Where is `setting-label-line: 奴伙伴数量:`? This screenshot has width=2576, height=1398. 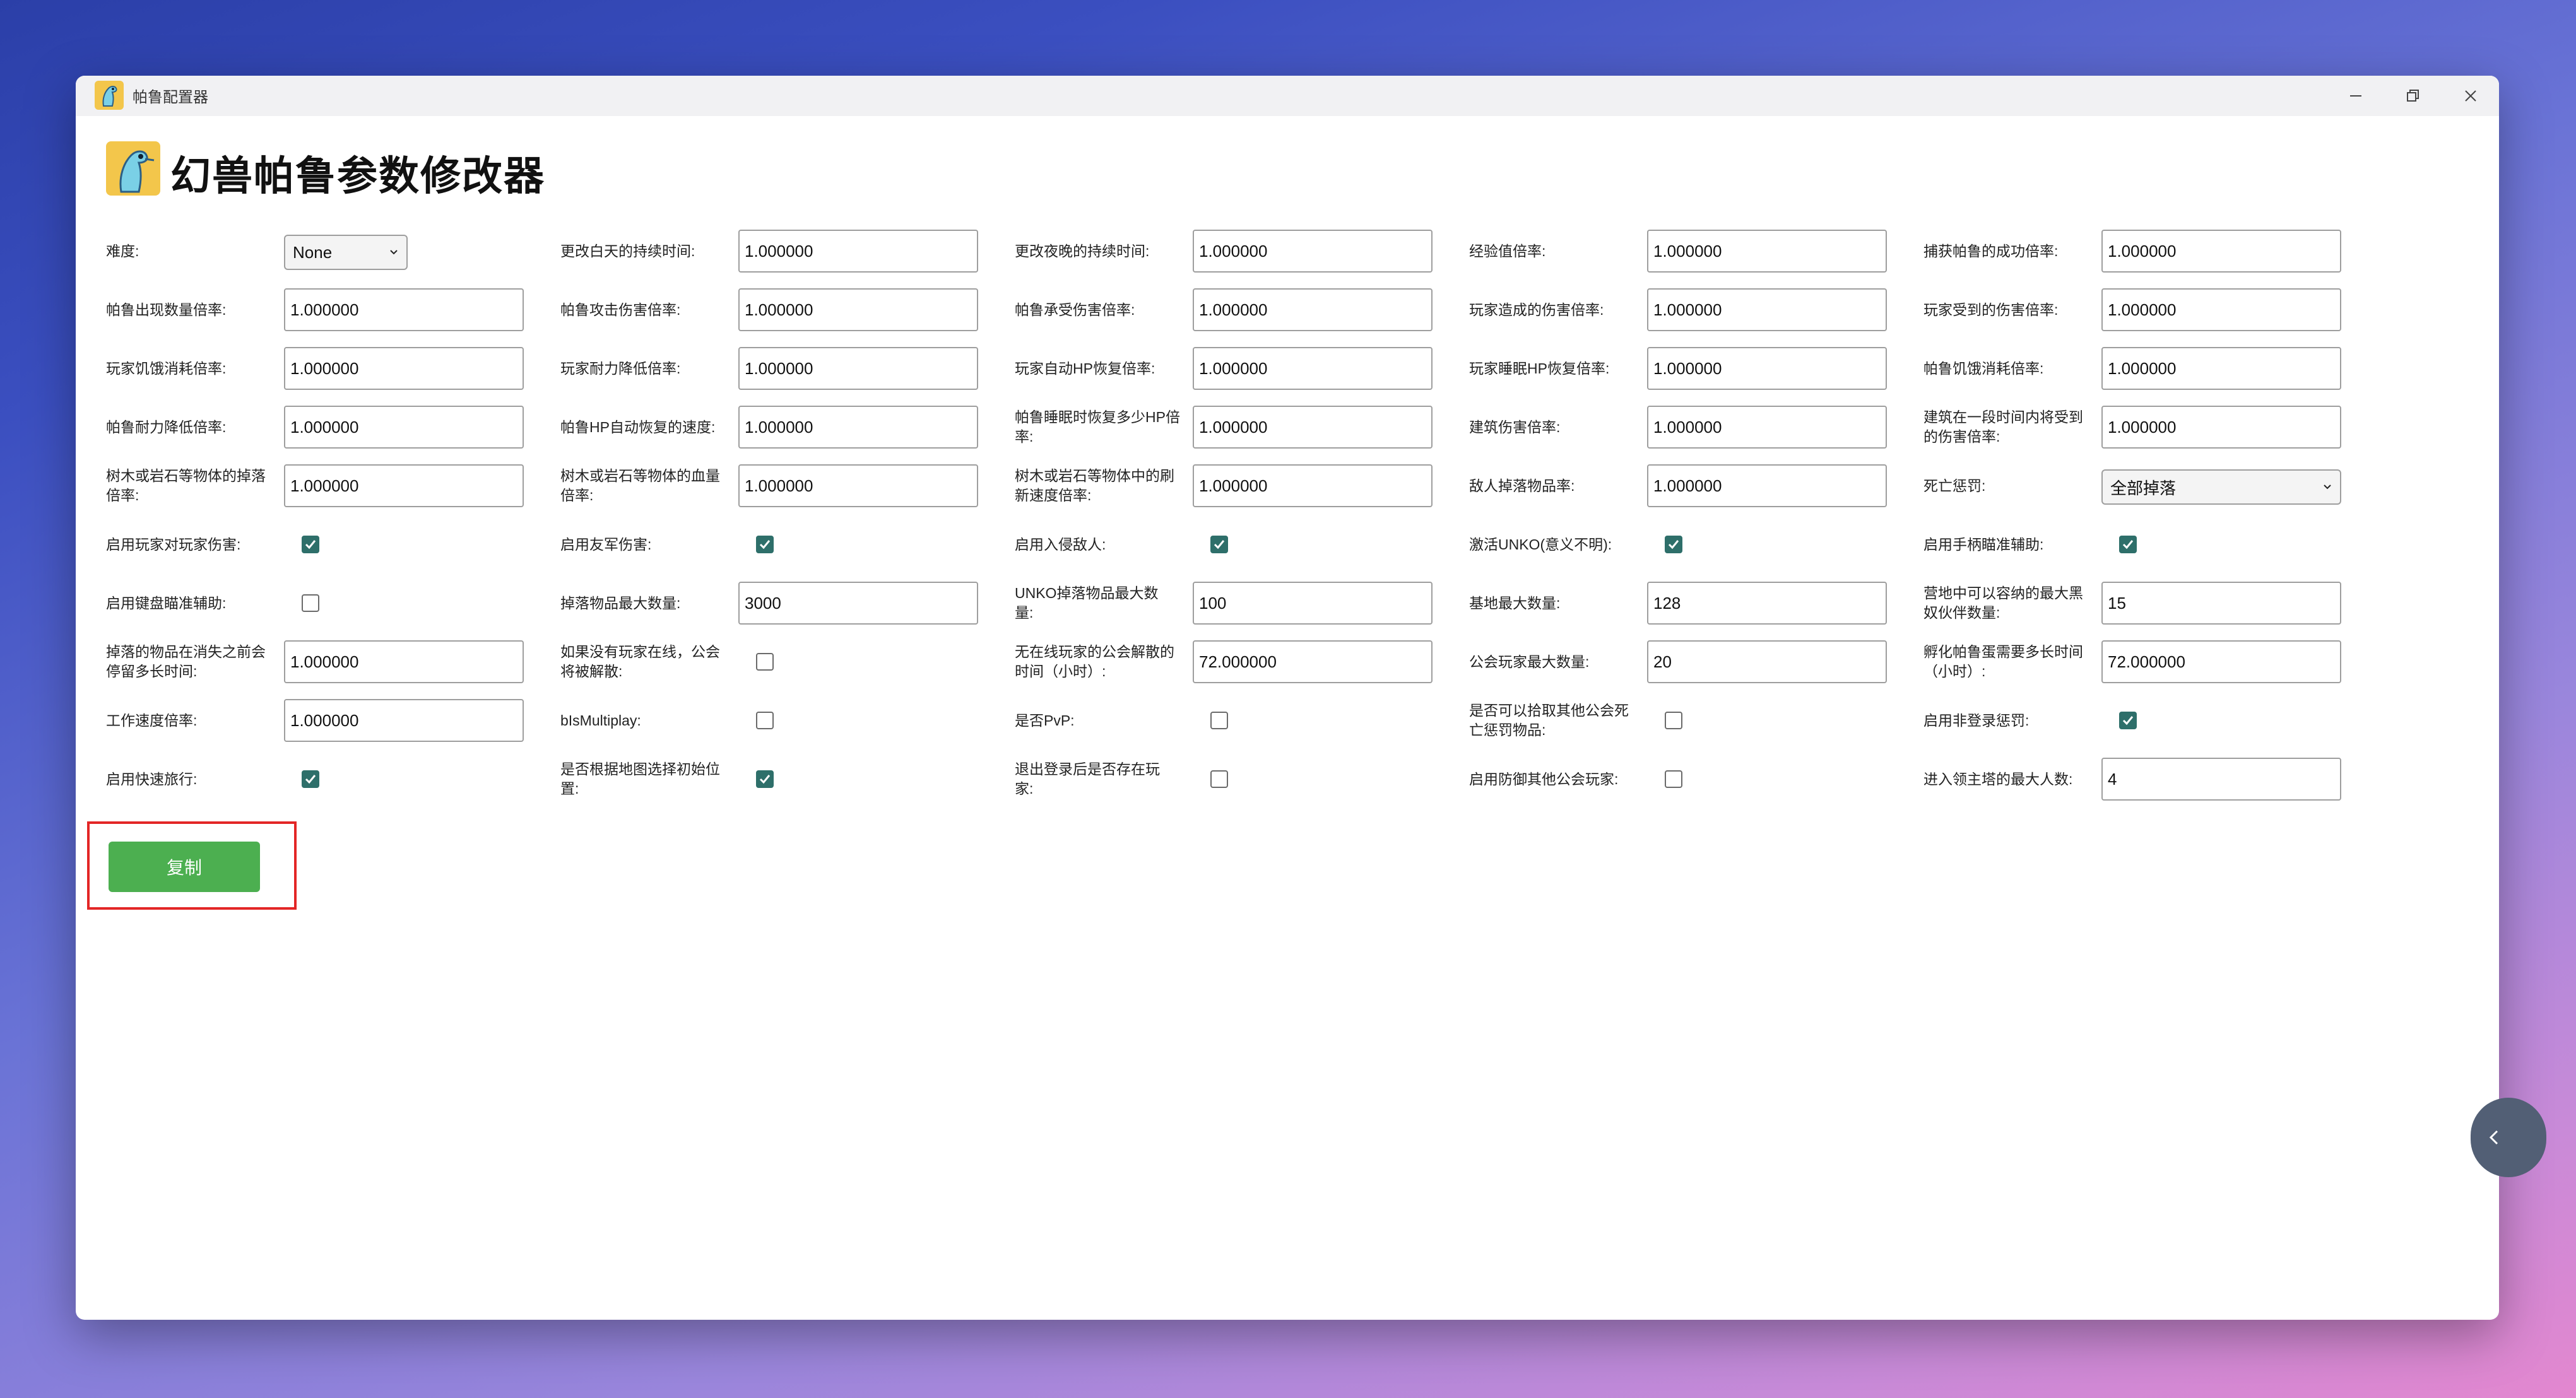
setting-label-line: 奴伙伴数量: is located at coordinates (1962, 612).